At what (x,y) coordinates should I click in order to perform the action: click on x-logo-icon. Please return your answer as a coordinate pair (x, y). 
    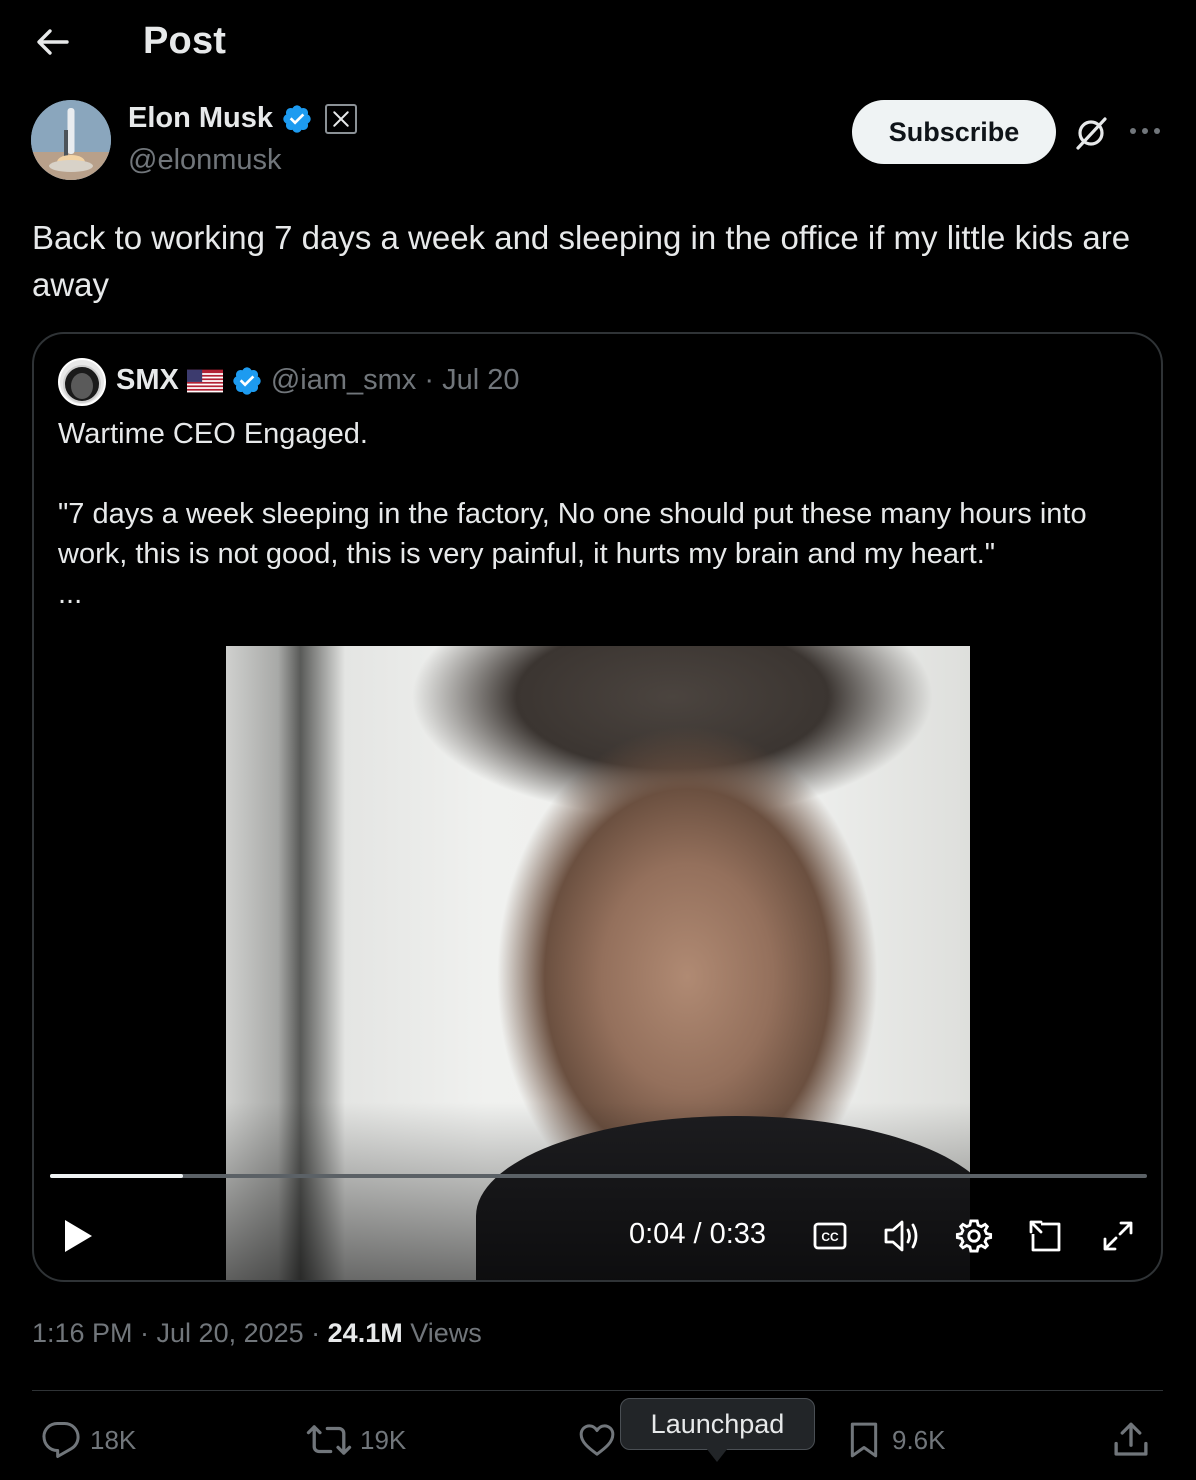
    Looking at the image, I should click on (341, 118).